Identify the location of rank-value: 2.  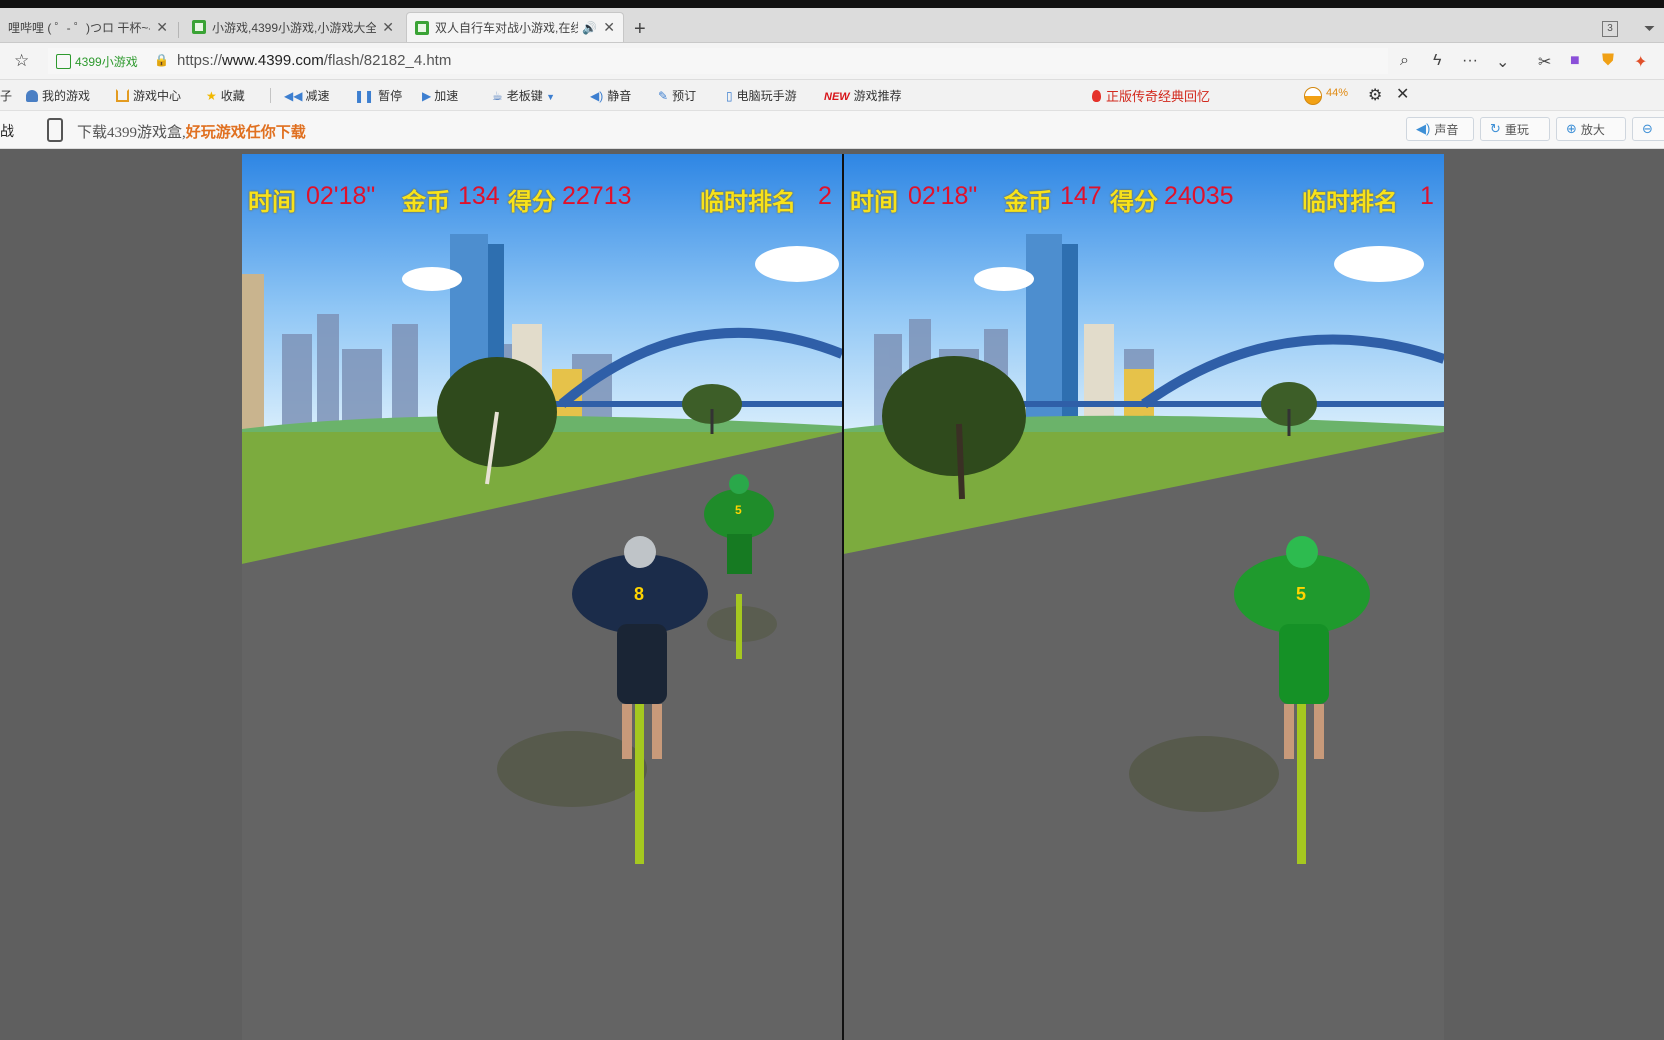
(825, 196).